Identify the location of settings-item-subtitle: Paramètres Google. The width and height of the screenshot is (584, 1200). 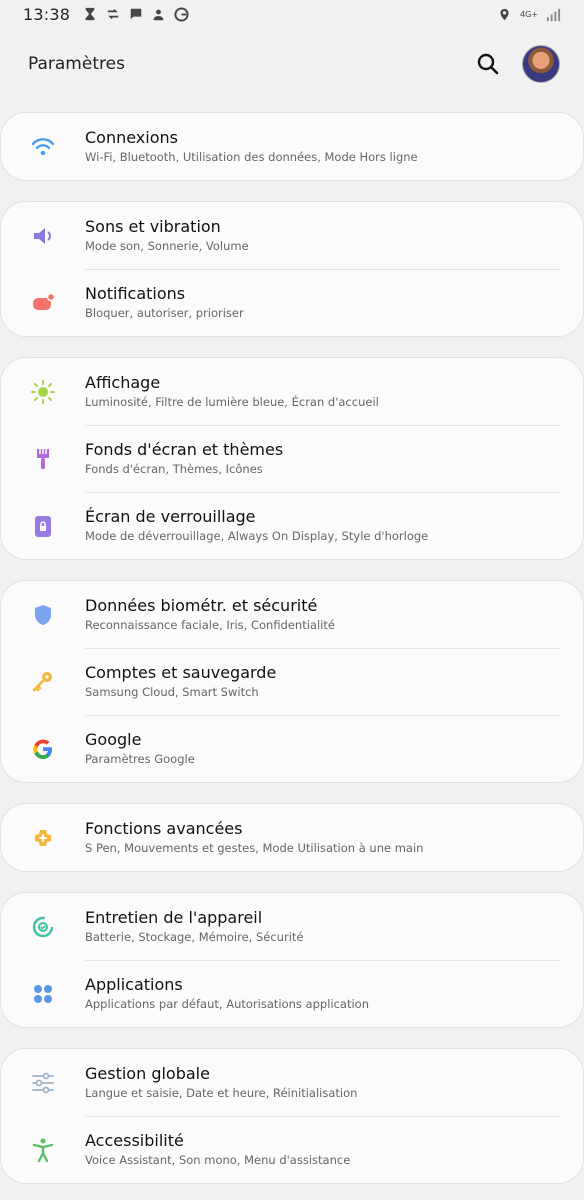
(140, 759).